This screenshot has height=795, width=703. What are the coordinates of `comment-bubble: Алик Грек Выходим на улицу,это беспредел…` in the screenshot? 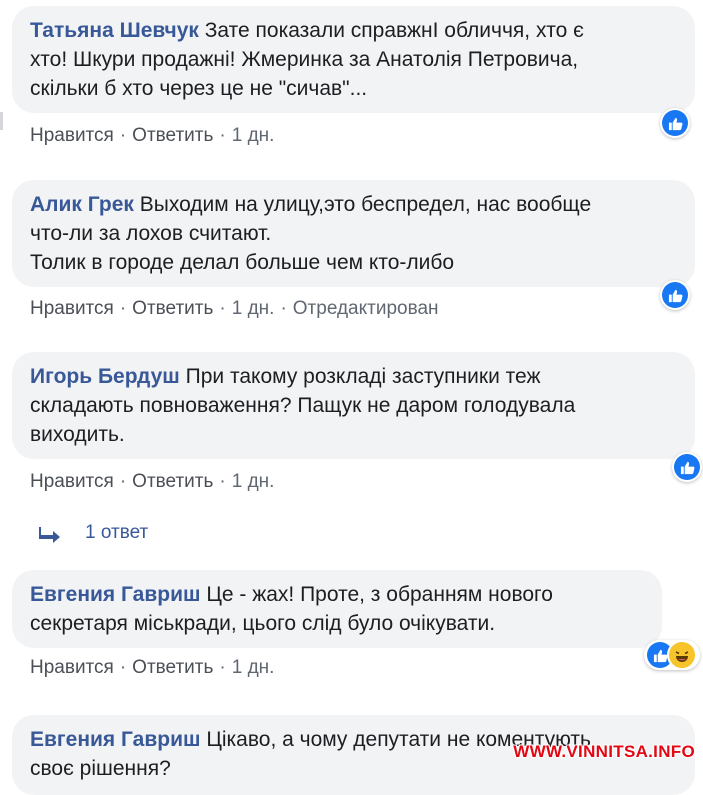 It's located at (353, 233).